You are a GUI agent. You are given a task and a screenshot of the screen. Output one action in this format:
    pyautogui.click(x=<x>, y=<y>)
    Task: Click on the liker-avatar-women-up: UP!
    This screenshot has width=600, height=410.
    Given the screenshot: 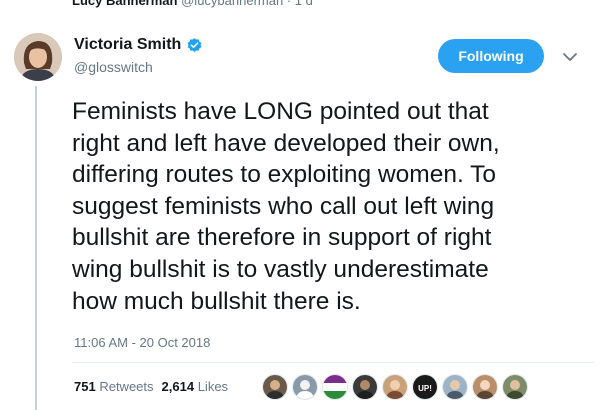 What is the action you would take?
    pyautogui.click(x=425, y=387)
    